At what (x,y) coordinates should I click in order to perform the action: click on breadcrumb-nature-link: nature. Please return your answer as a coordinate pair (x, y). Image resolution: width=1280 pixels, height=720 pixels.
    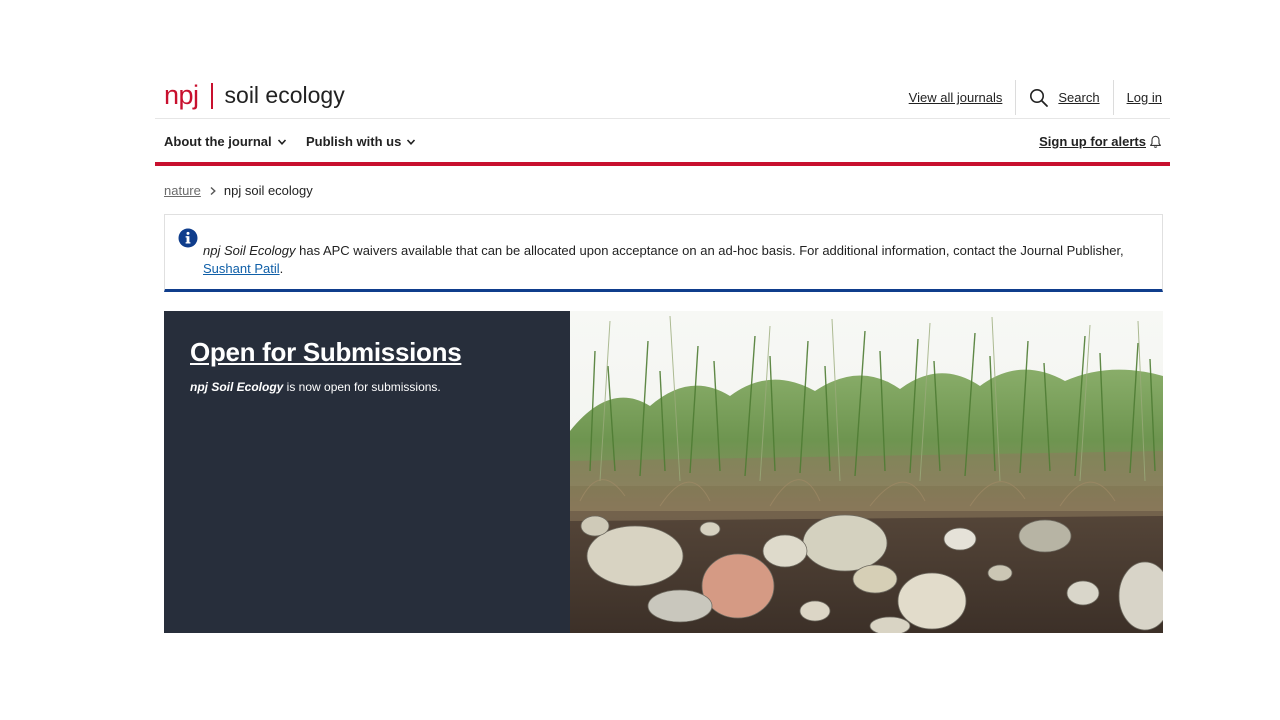
    Looking at the image, I should click on (182, 190).